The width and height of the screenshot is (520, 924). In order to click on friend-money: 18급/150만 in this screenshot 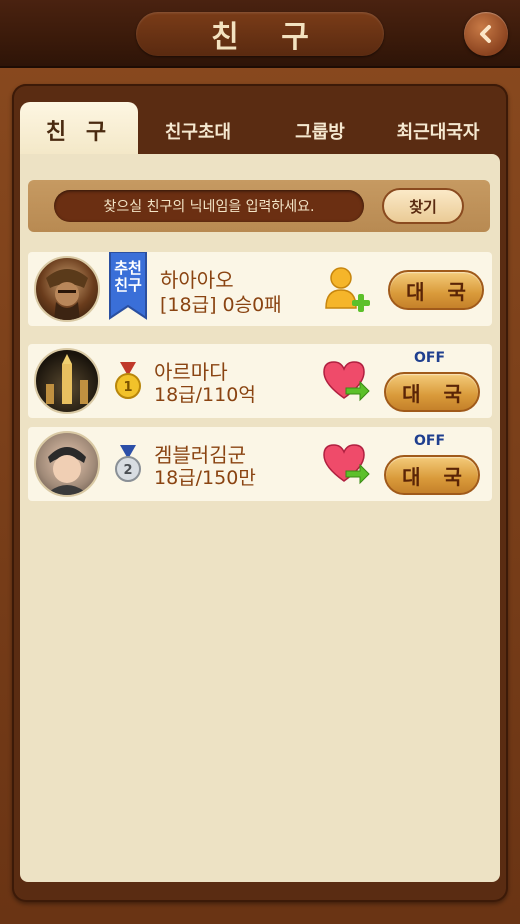, I will do `click(205, 478)`.